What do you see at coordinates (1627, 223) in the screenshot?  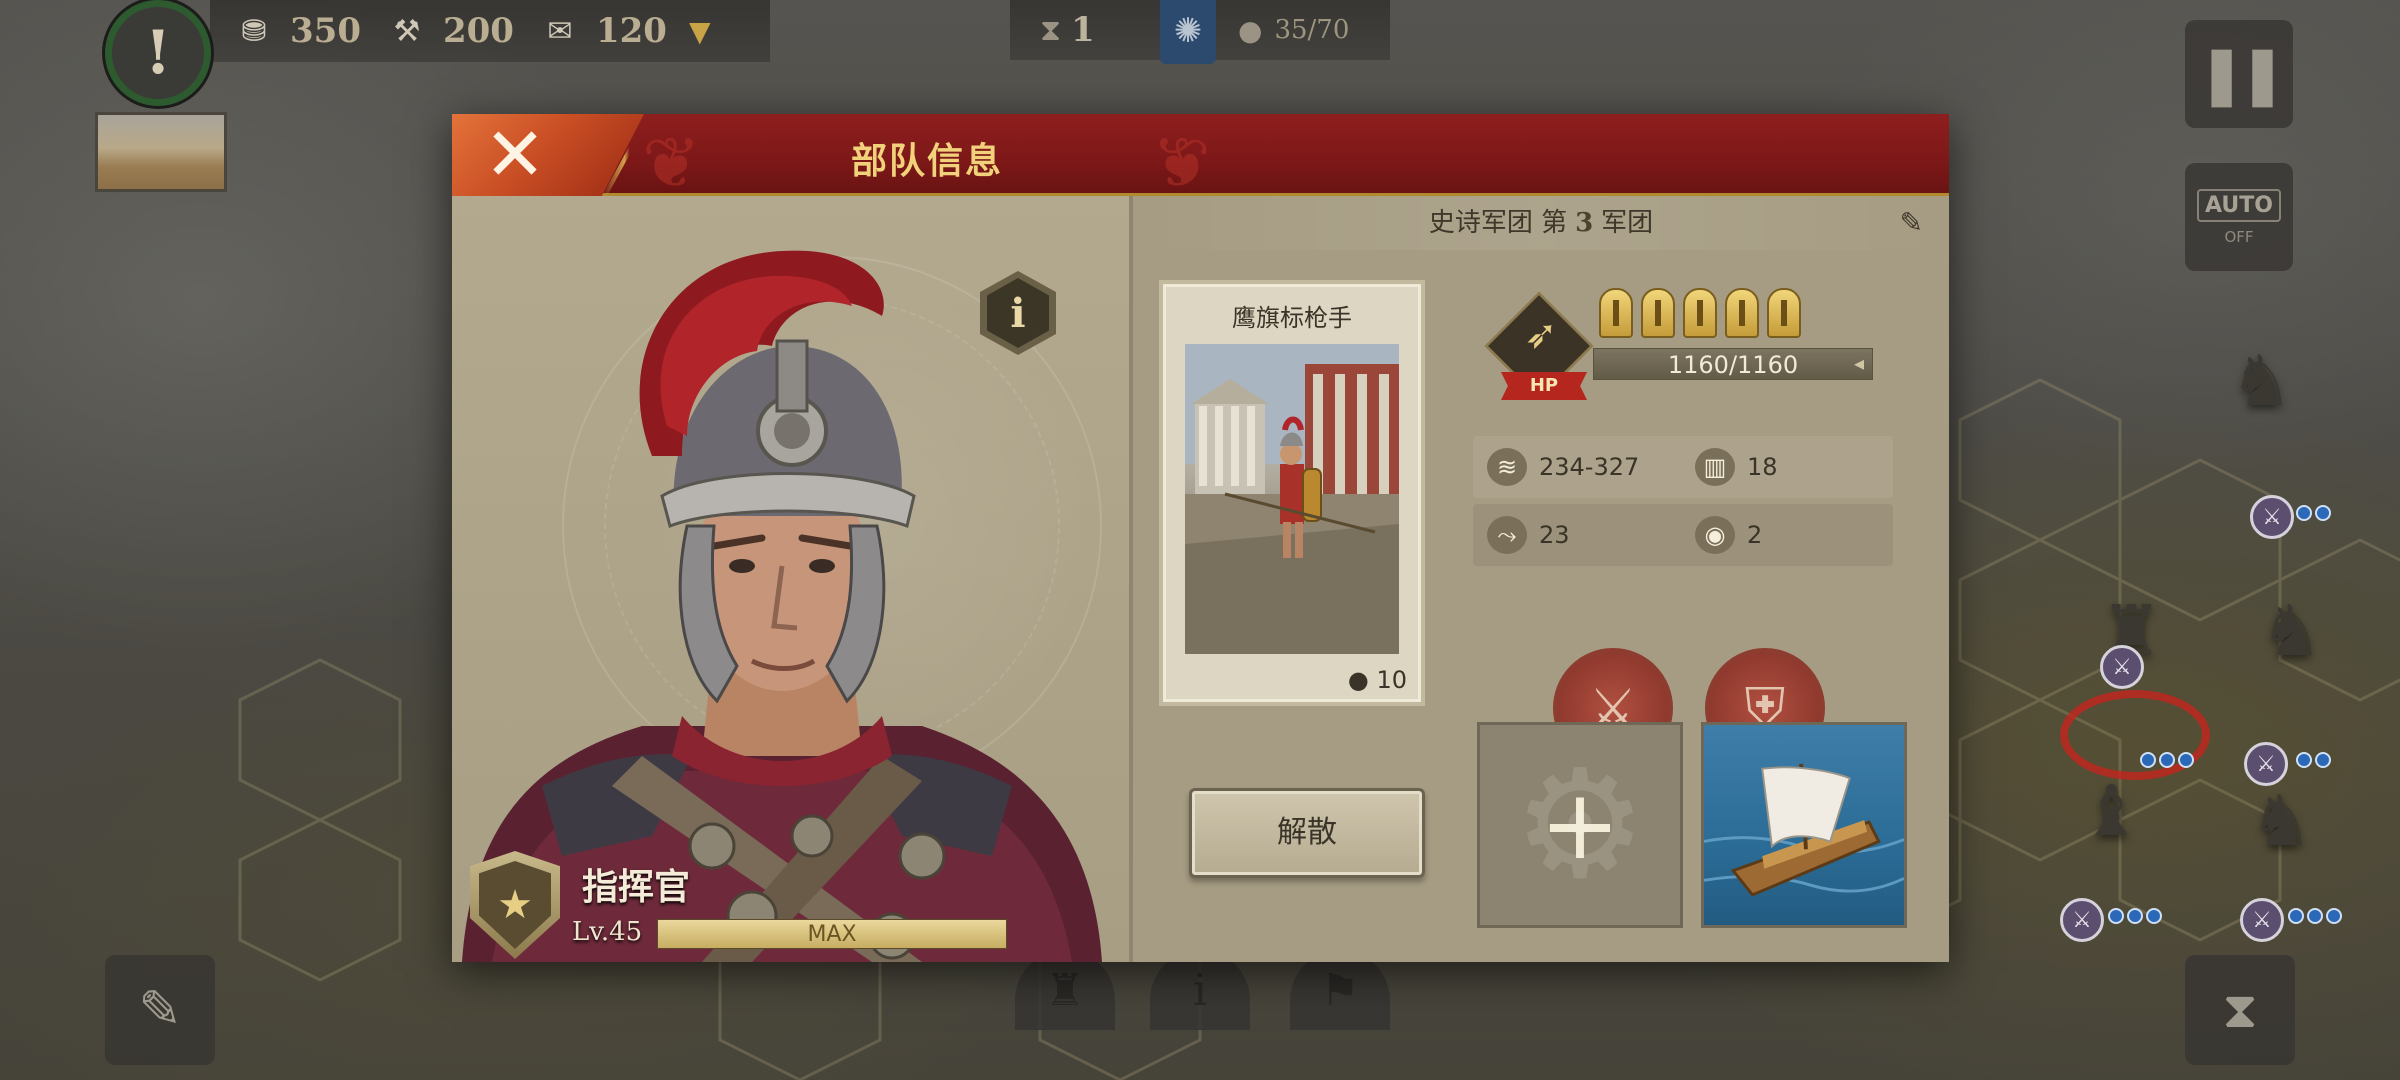 I see `legion-suffix: 军团` at bounding box center [1627, 223].